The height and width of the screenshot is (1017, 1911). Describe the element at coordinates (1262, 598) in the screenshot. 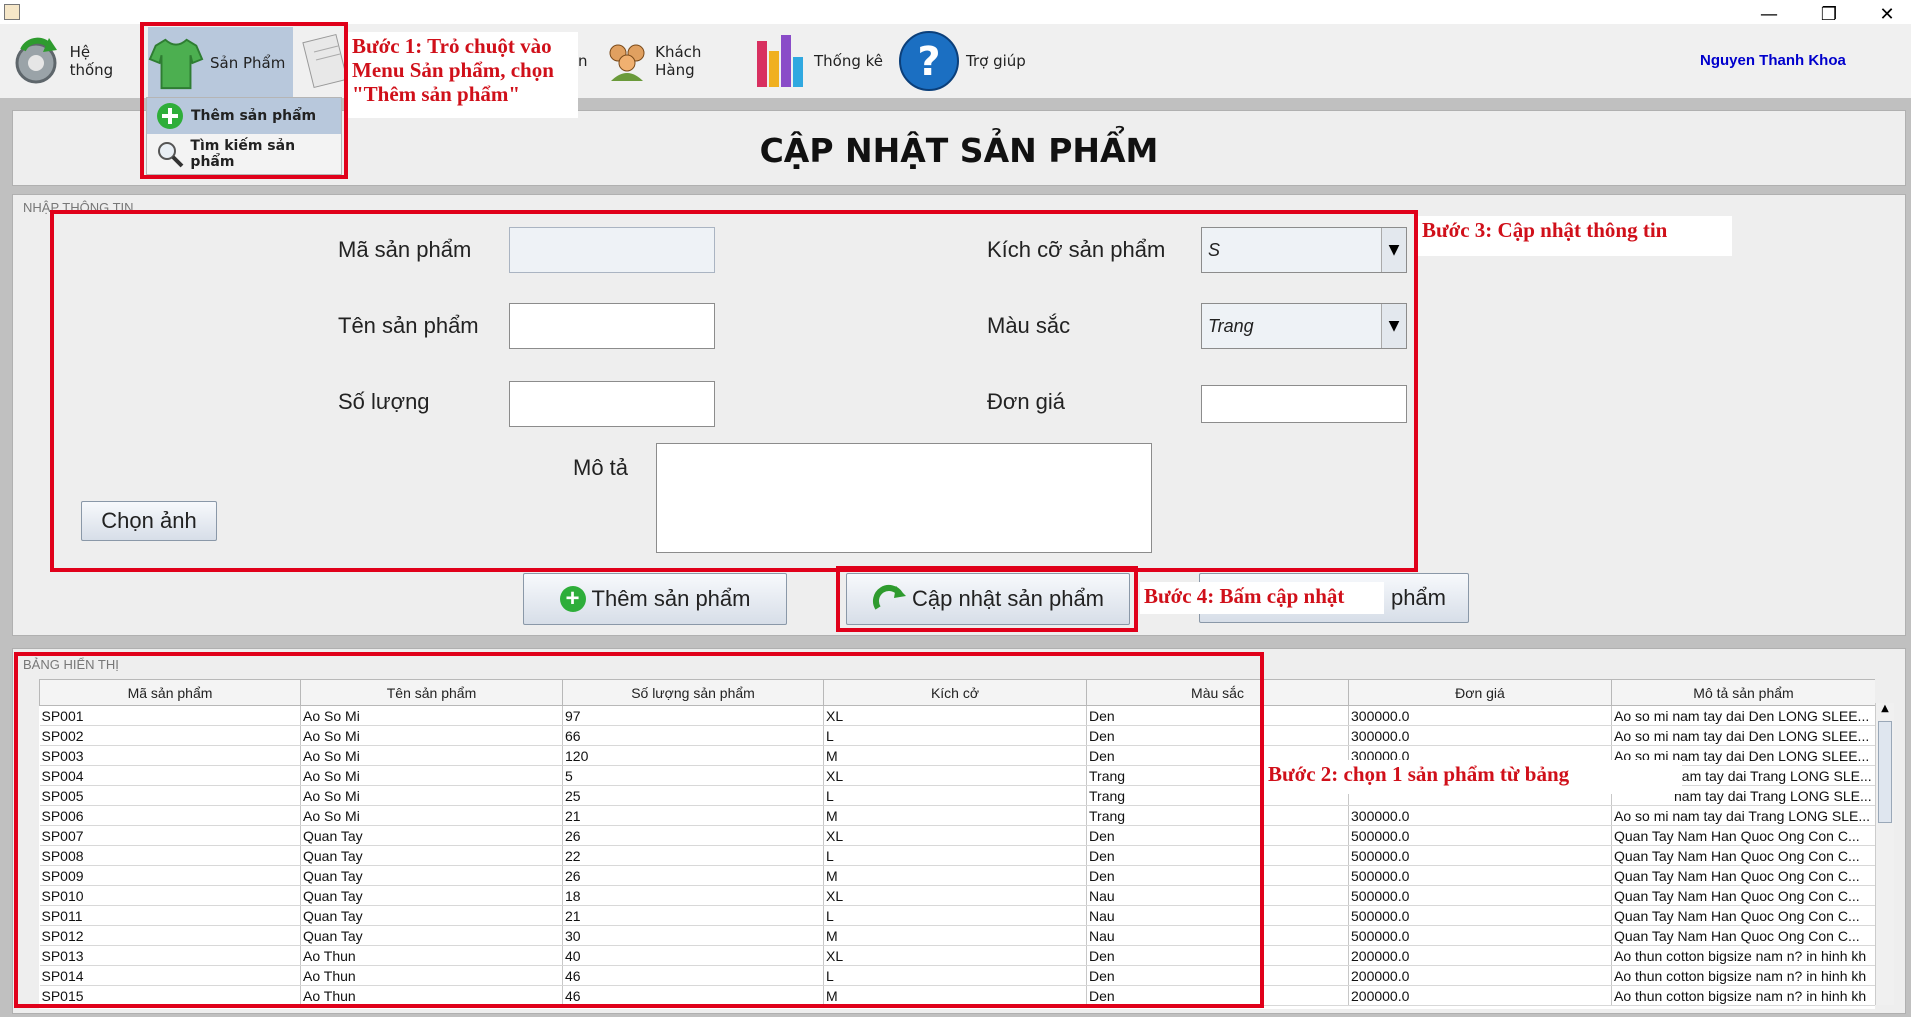

I see `annotation-step4: Bước 4: Bấm cập nhật` at that location.